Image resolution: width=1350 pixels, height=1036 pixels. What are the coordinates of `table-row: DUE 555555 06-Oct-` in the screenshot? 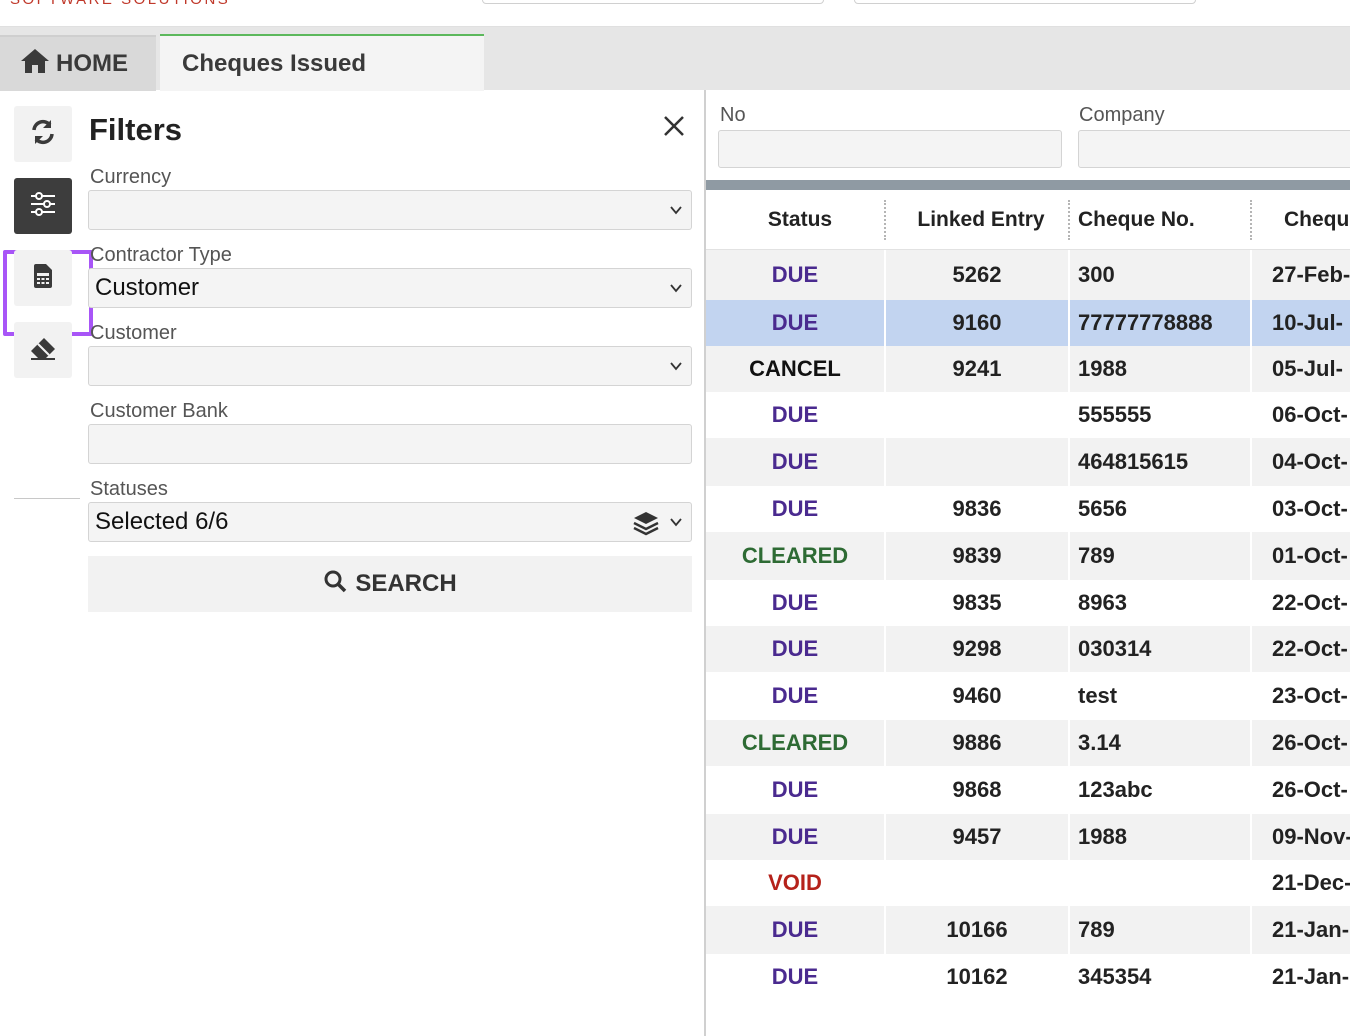 It's located at (1028, 415).